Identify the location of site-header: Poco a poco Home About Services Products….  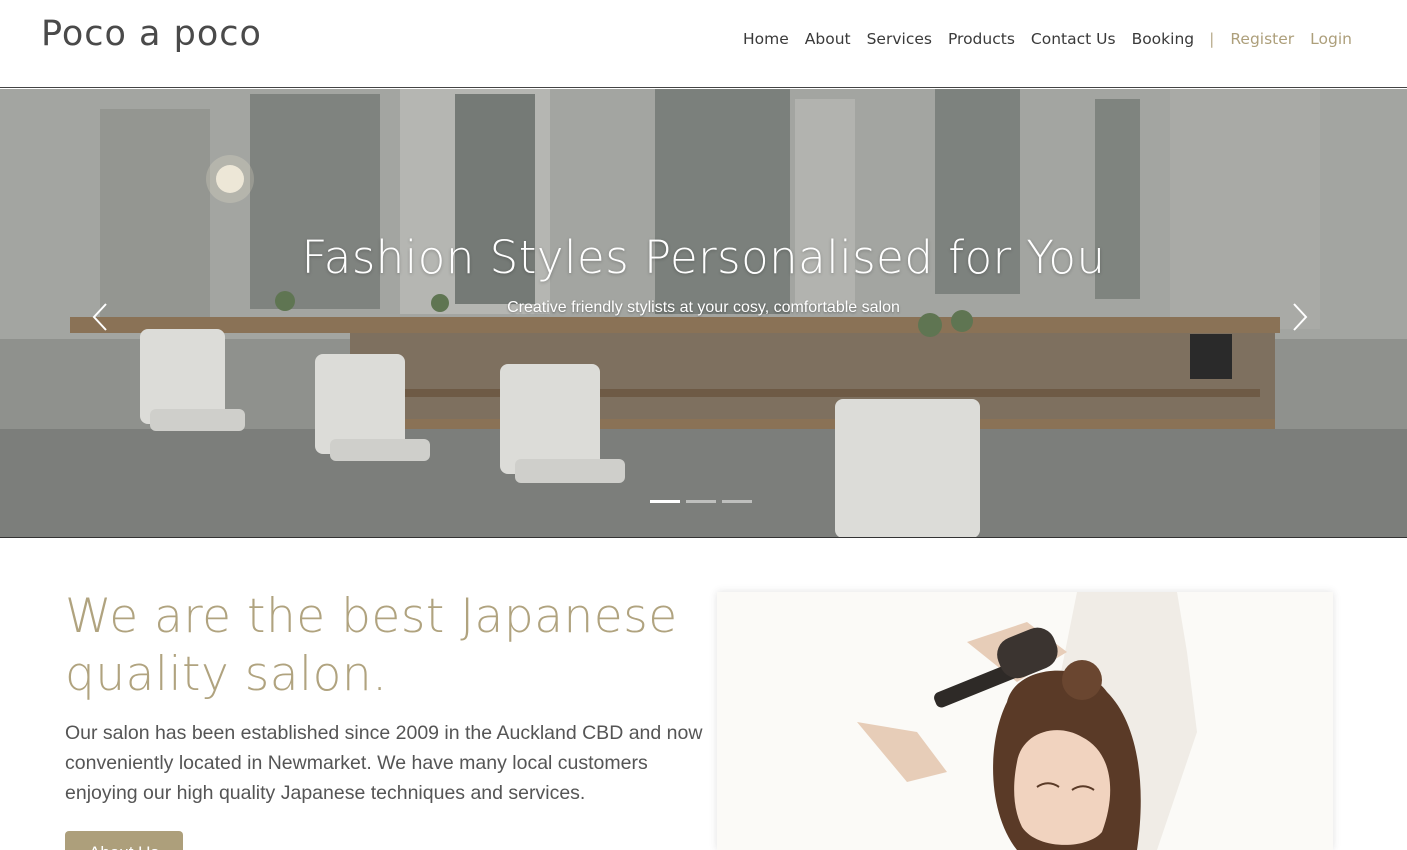
(703, 44).